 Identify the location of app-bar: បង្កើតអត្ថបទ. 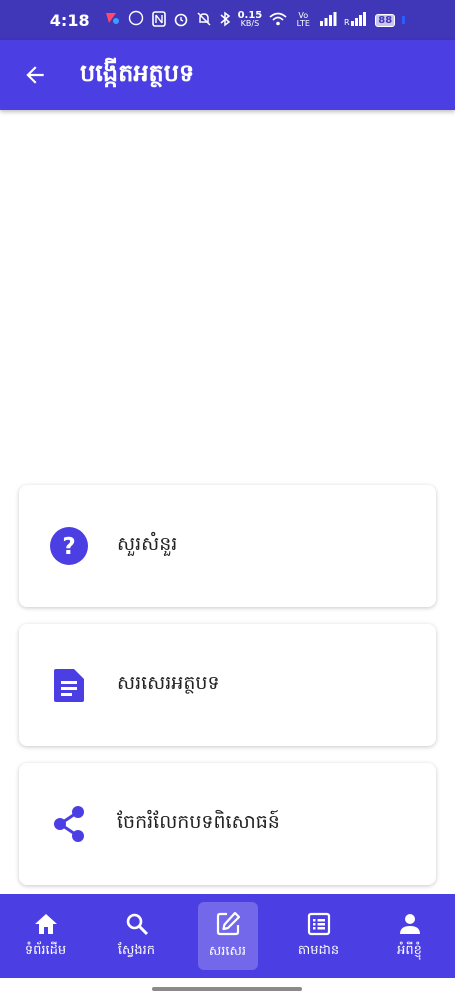
(227, 75).